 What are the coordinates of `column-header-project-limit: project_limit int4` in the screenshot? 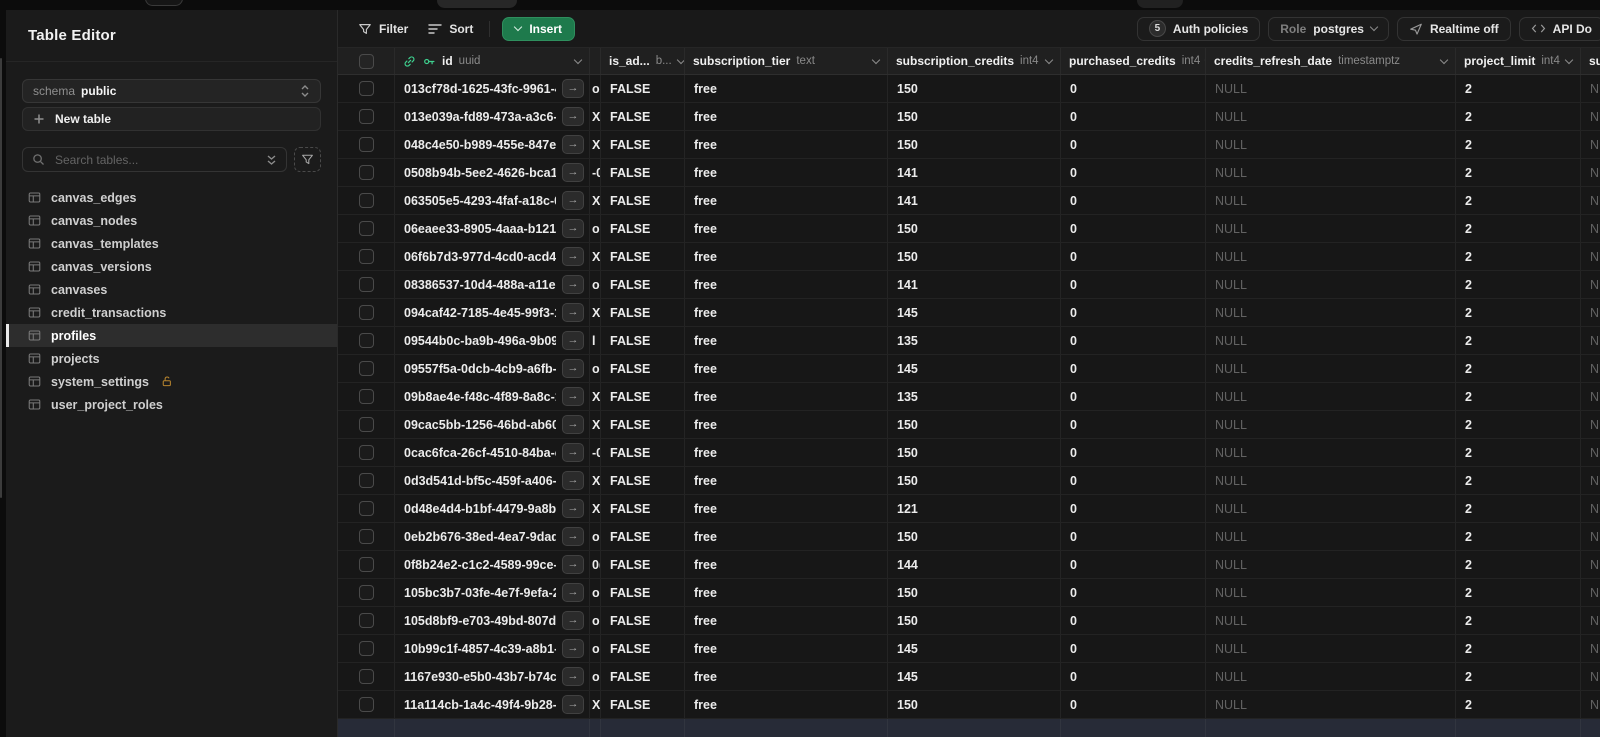 It's located at (1518, 61).